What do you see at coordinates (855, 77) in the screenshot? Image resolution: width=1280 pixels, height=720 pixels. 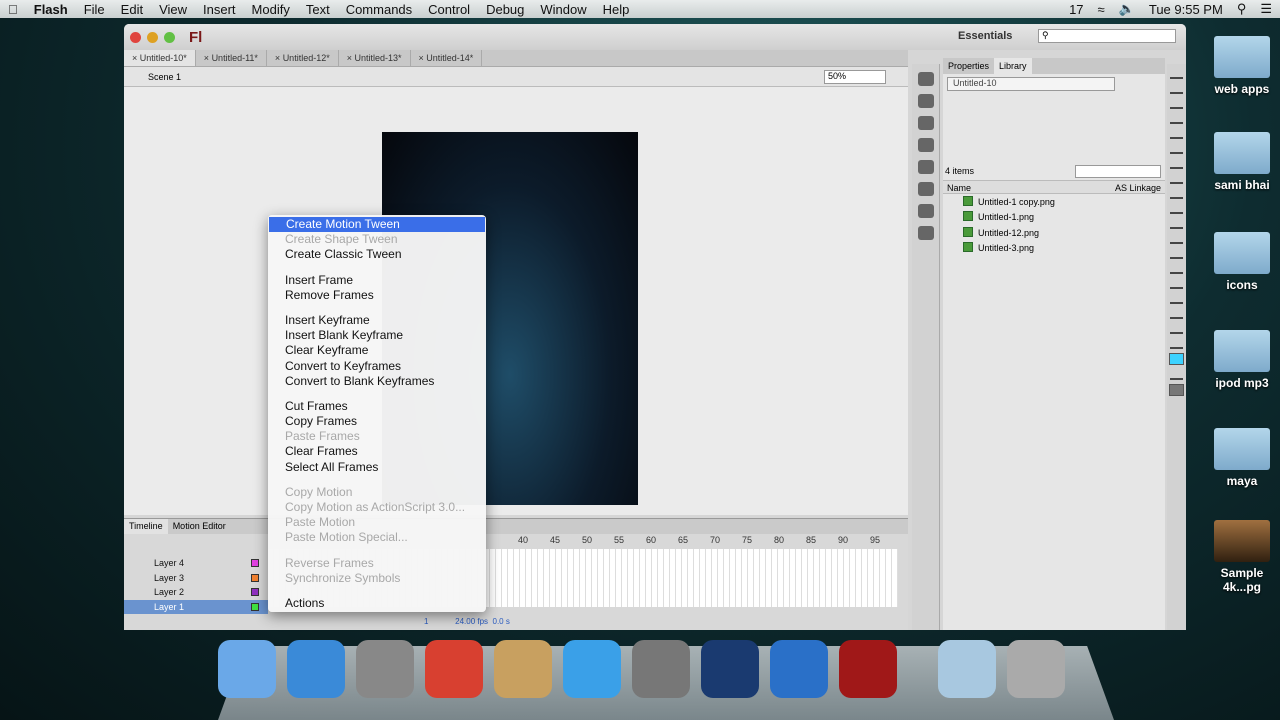 I see `zoom-select: 50%` at bounding box center [855, 77].